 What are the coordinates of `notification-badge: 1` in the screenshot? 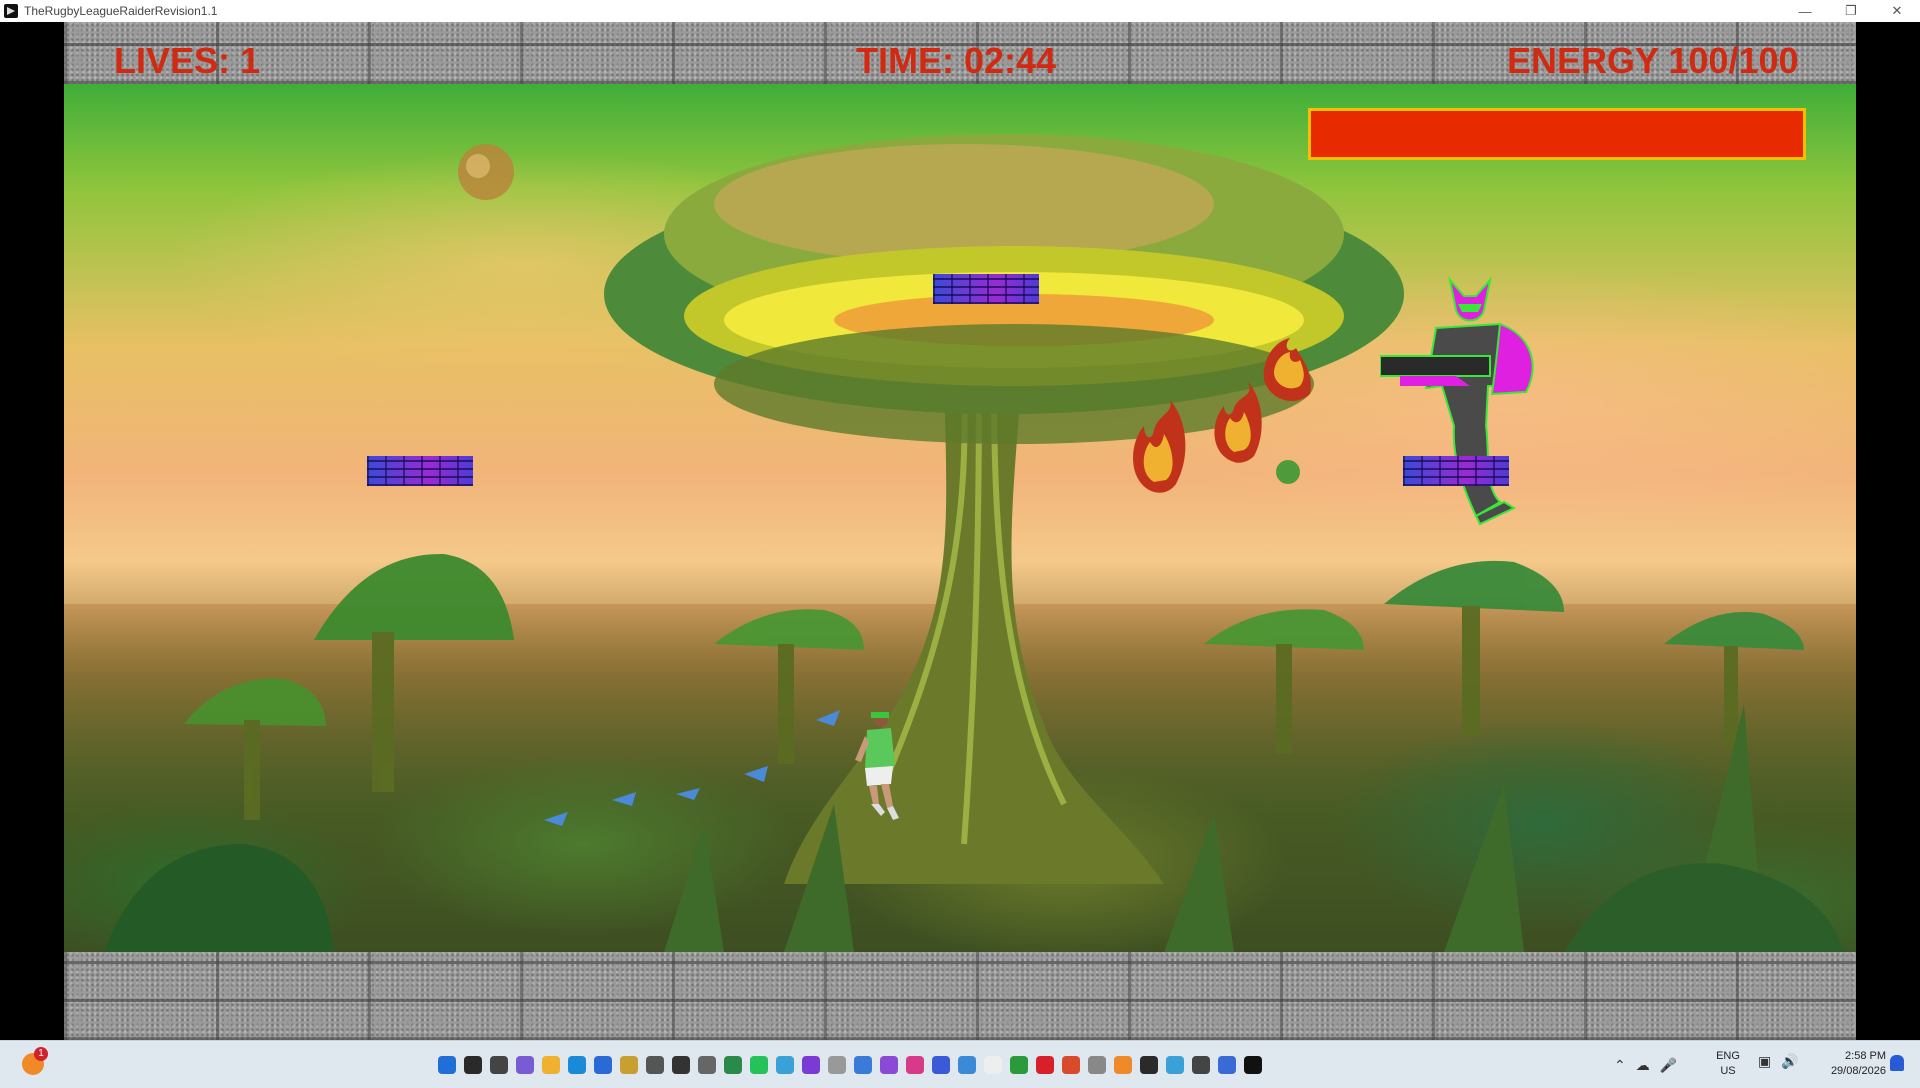 It's located at (41, 1054).